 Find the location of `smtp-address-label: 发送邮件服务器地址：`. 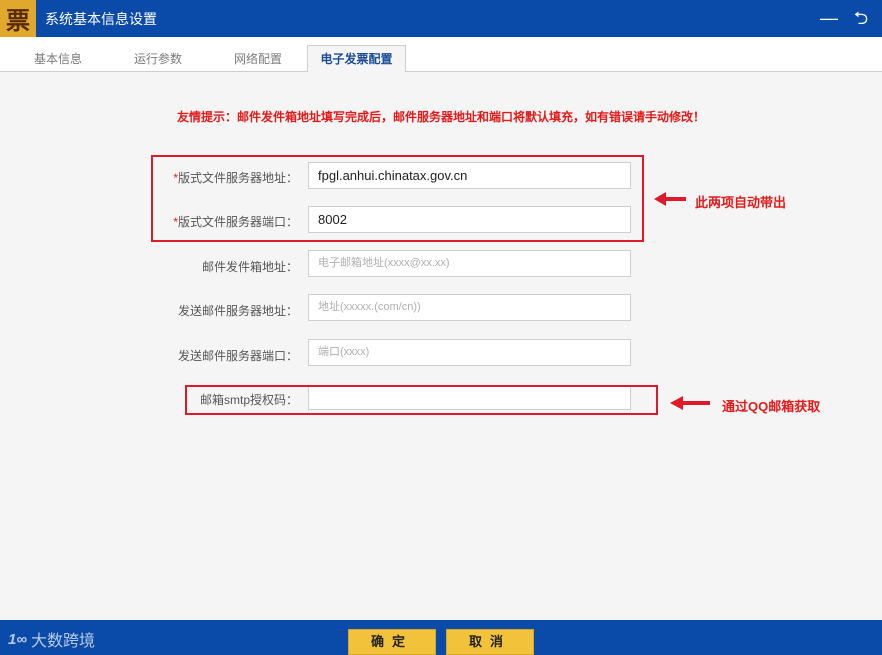

smtp-address-label: 发送邮件服务器地址： is located at coordinates (237, 311).